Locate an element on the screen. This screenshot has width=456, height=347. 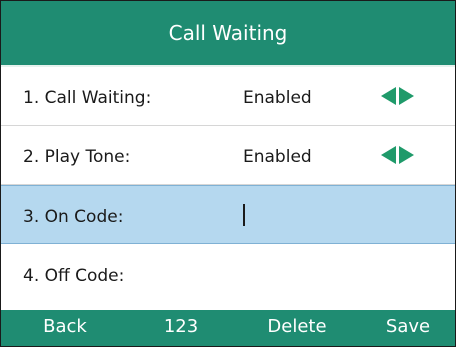
back-softkey: Back is located at coordinates (65, 331).